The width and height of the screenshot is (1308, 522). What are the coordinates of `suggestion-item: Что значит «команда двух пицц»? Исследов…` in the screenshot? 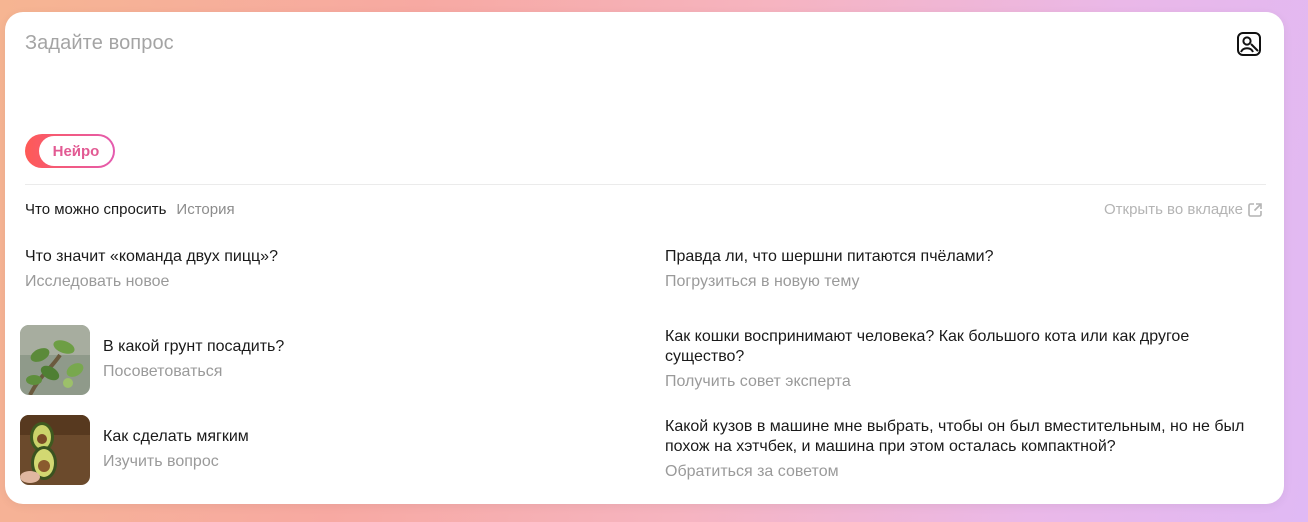 It's located at (151, 269).